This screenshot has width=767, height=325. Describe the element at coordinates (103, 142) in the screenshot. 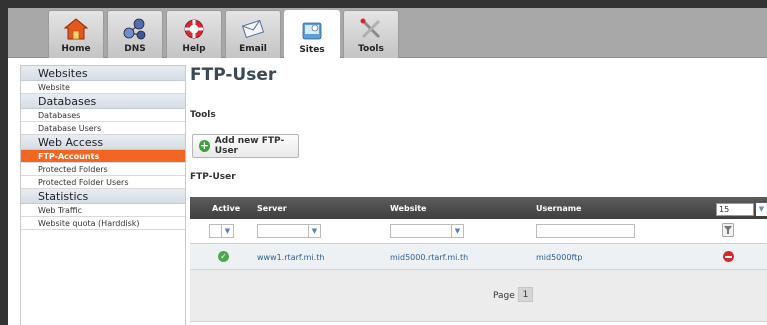

I see `sidebar-section-web-access: Web Access` at that location.